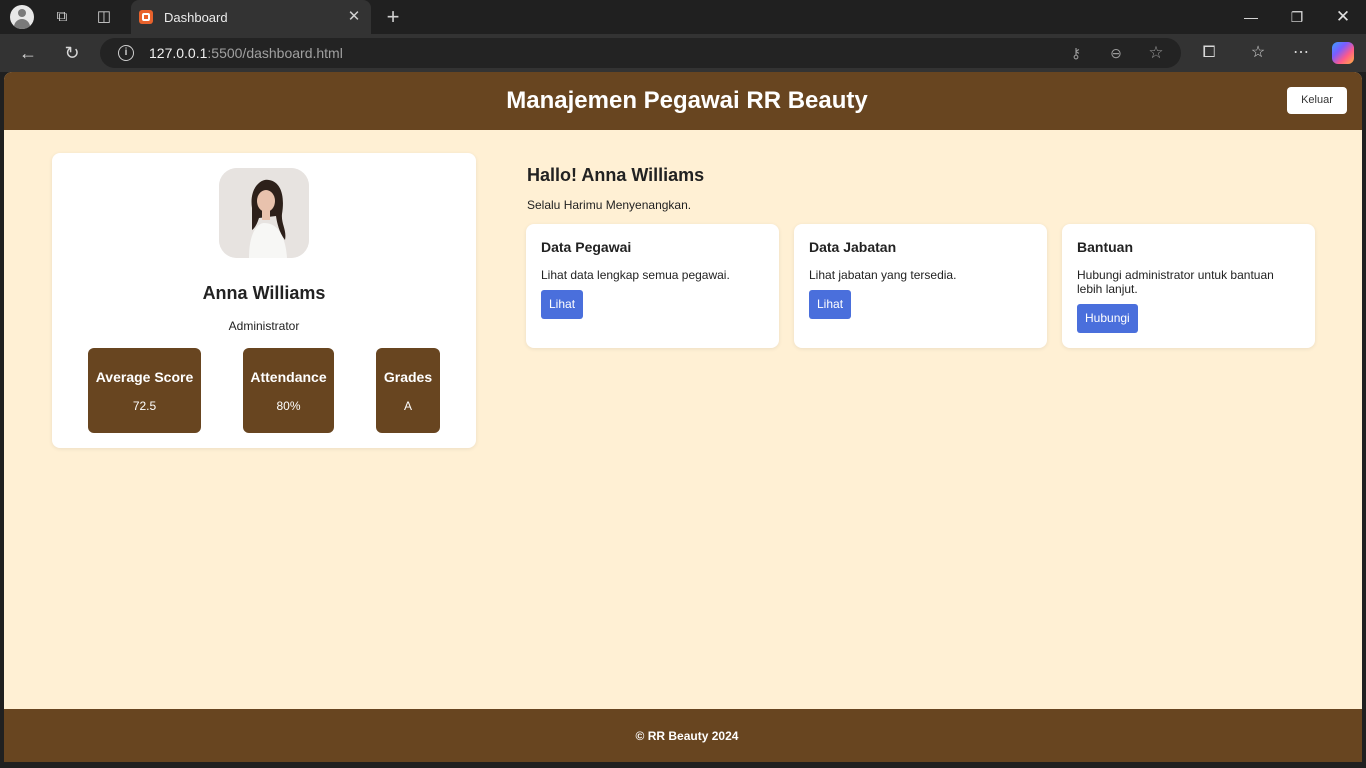  I want to click on close-tab-icon: ✕, so click(354, 17).